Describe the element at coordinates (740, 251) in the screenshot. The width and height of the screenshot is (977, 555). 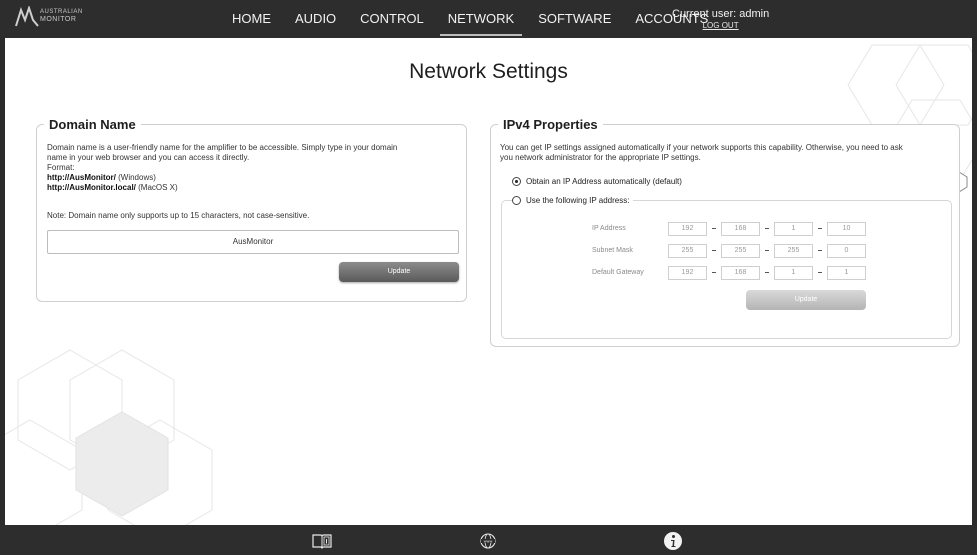
I see `subnet-mask-octet-2: 255` at that location.